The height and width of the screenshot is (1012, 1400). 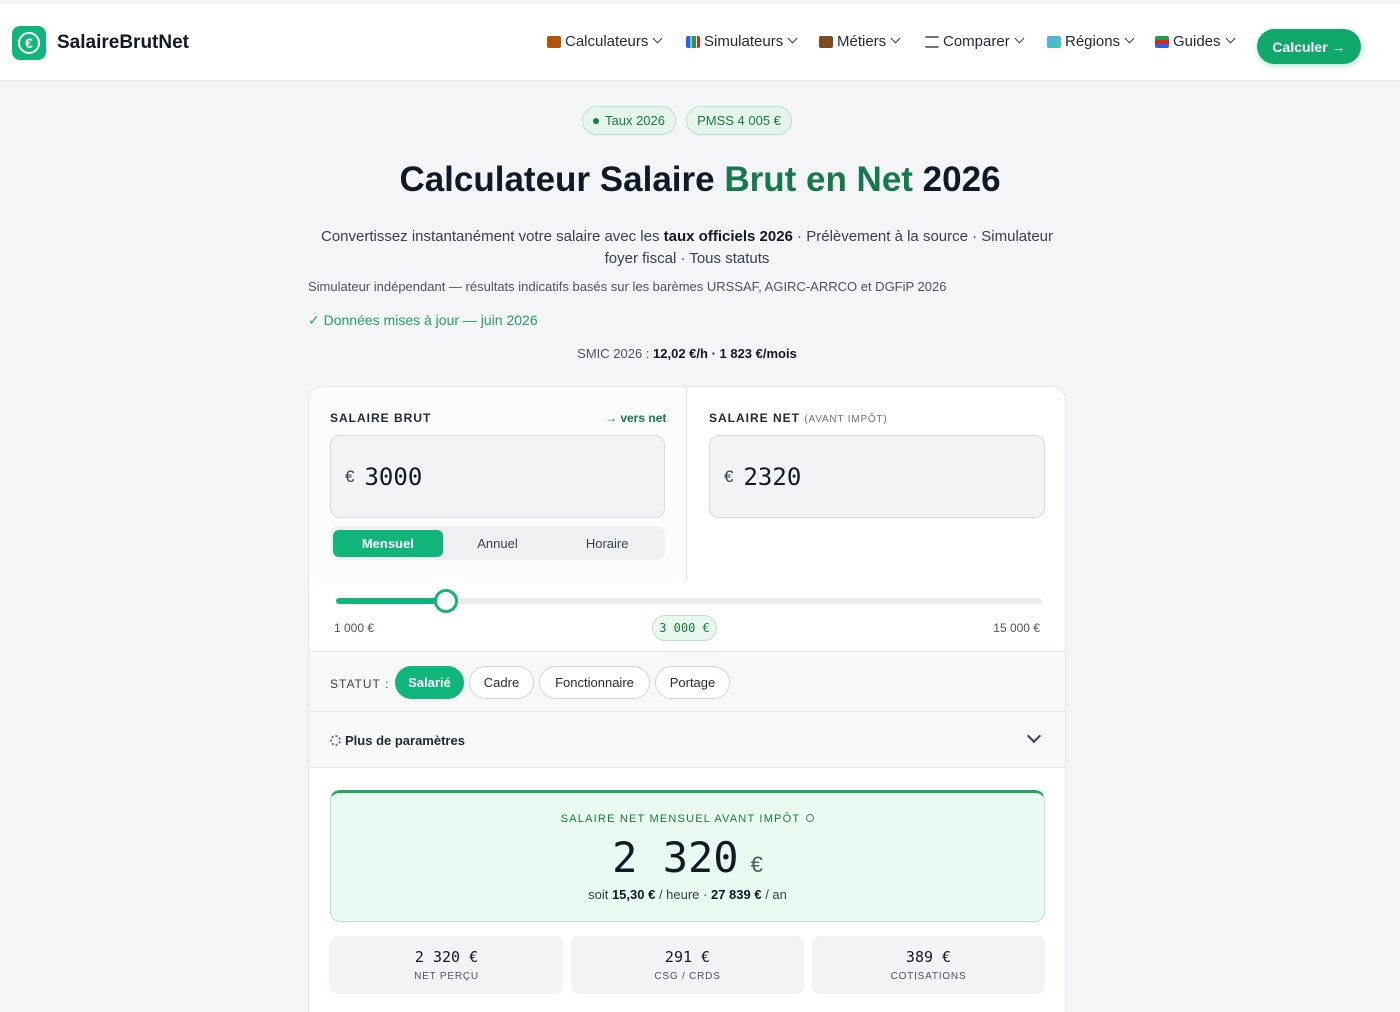 I want to click on period-mensuel: Mensuel, so click(x=388, y=543).